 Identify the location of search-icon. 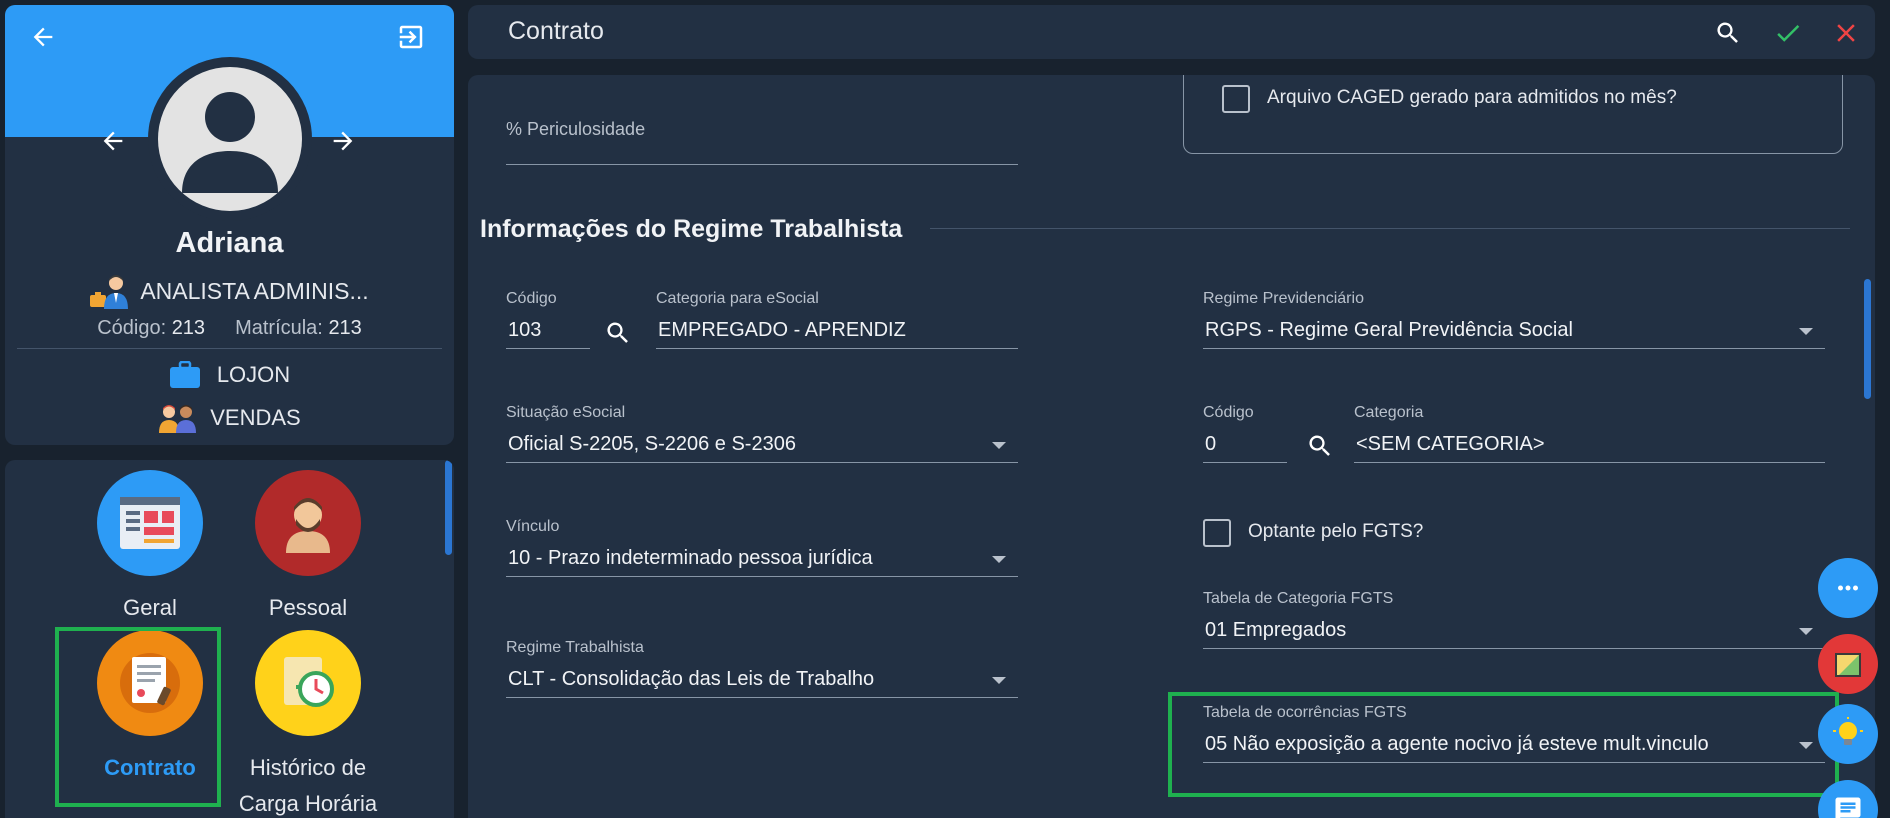
(617, 332).